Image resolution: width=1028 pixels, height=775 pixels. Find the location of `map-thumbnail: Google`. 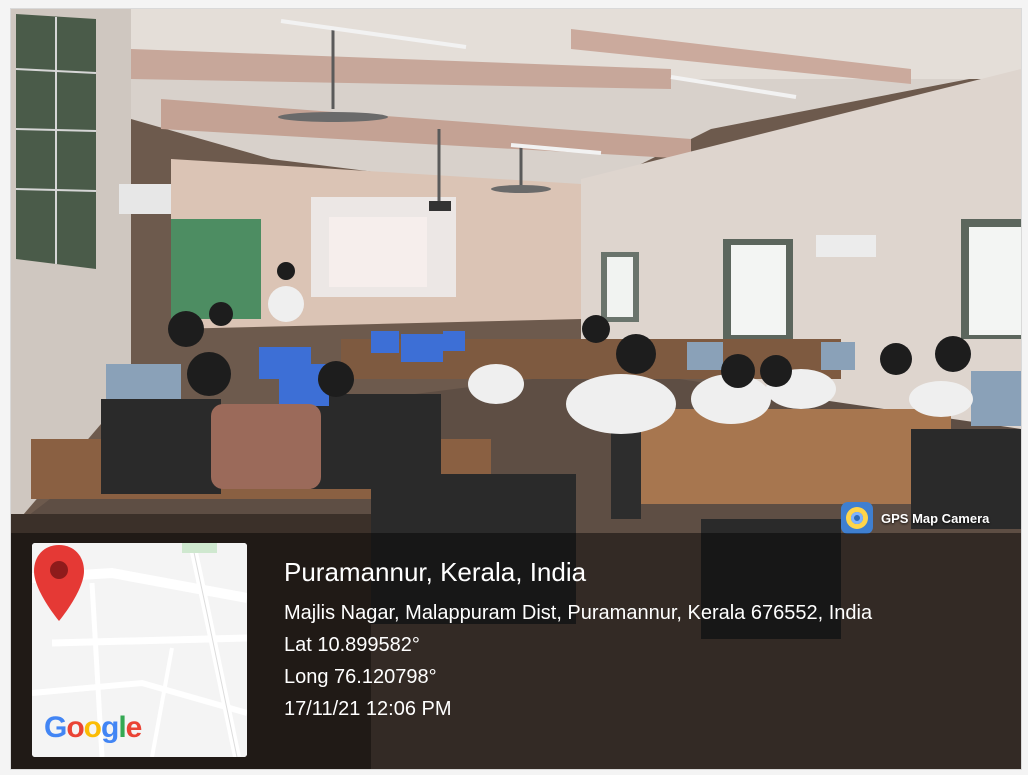

map-thumbnail: Google is located at coordinates (139, 650).